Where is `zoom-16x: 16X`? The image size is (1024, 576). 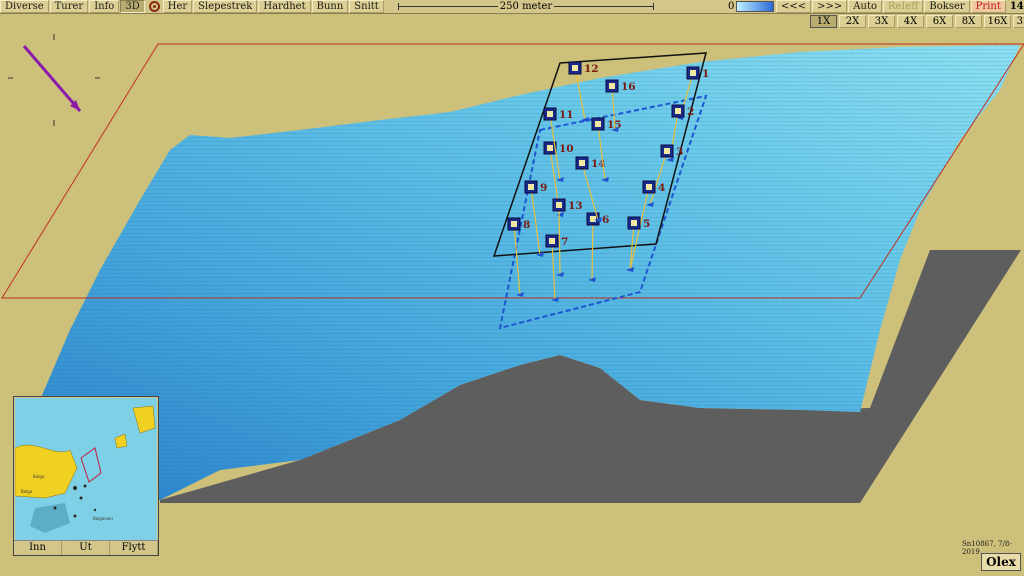
zoom-16x: 16X is located at coordinates (997, 21).